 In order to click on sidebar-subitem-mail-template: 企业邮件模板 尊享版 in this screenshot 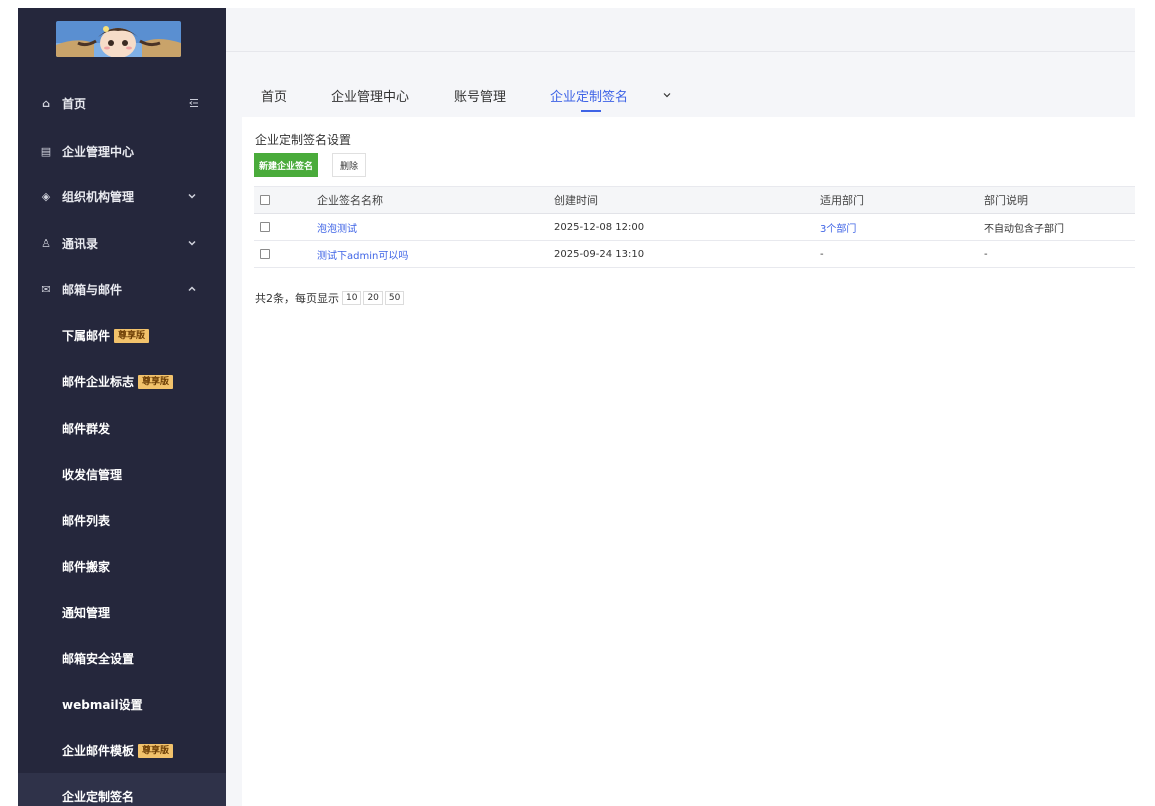, I will do `click(122, 750)`.